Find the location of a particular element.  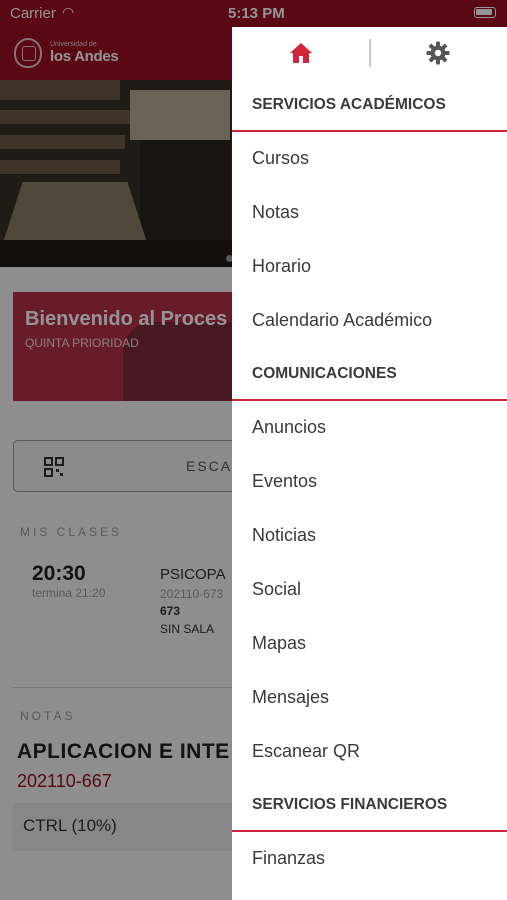

menu-item-label: Calendario Académico is located at coordinates (342, 320).